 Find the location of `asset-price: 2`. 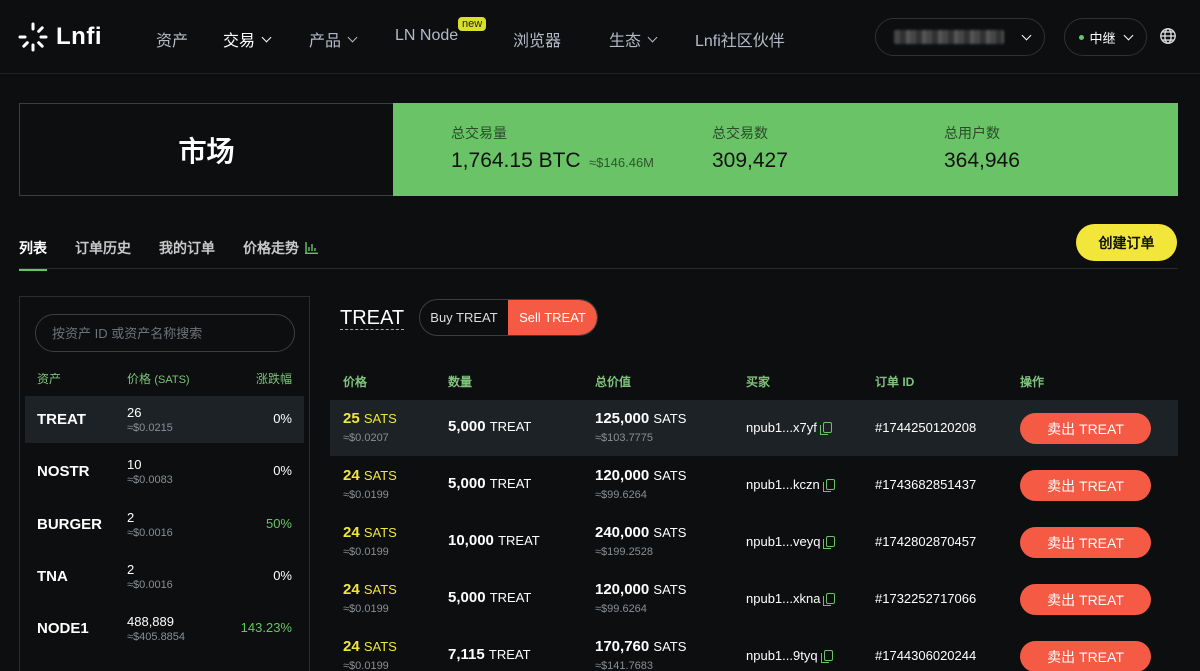

asset-price: 2 is located at coordinates (131, 569).